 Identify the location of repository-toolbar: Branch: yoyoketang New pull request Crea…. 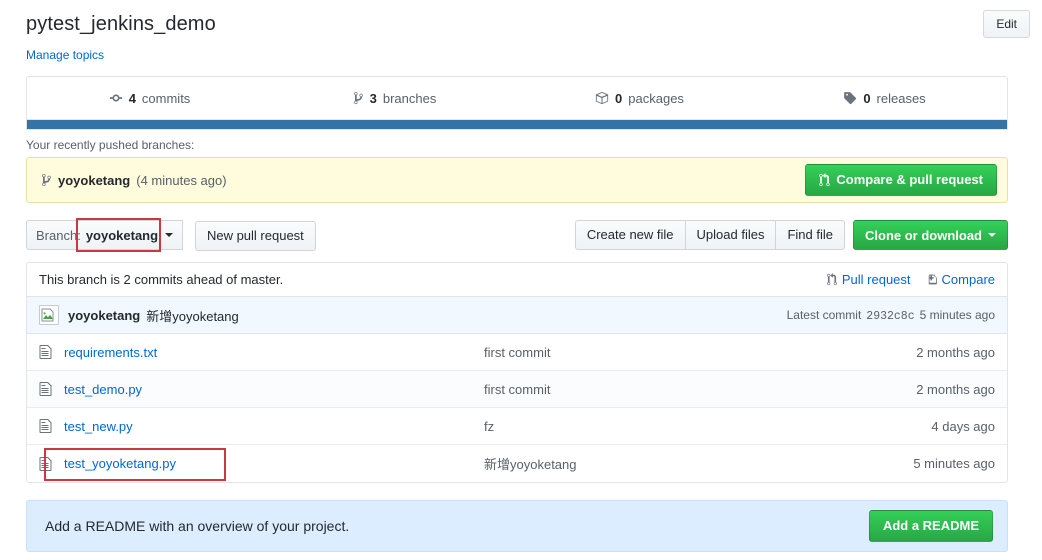
(517, 235).